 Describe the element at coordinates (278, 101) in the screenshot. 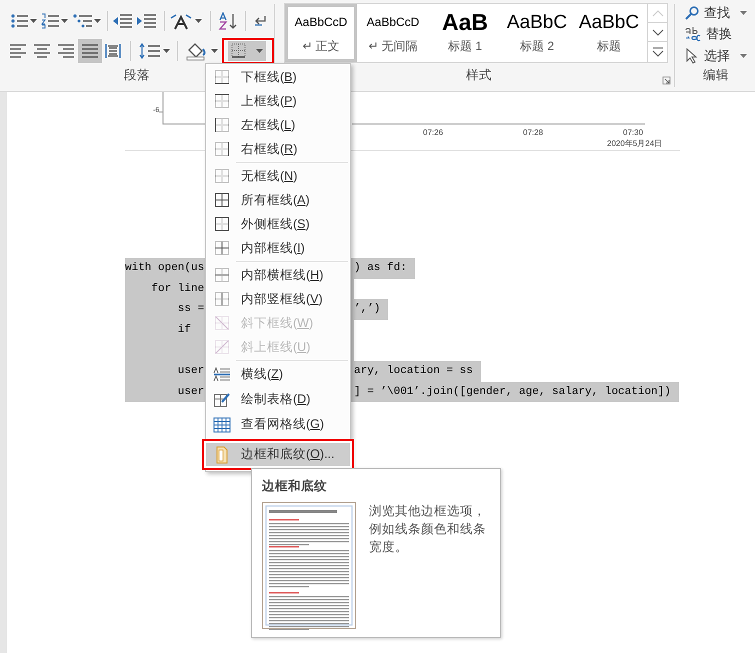

I see `menu-item: 上框线(P)` at that location.